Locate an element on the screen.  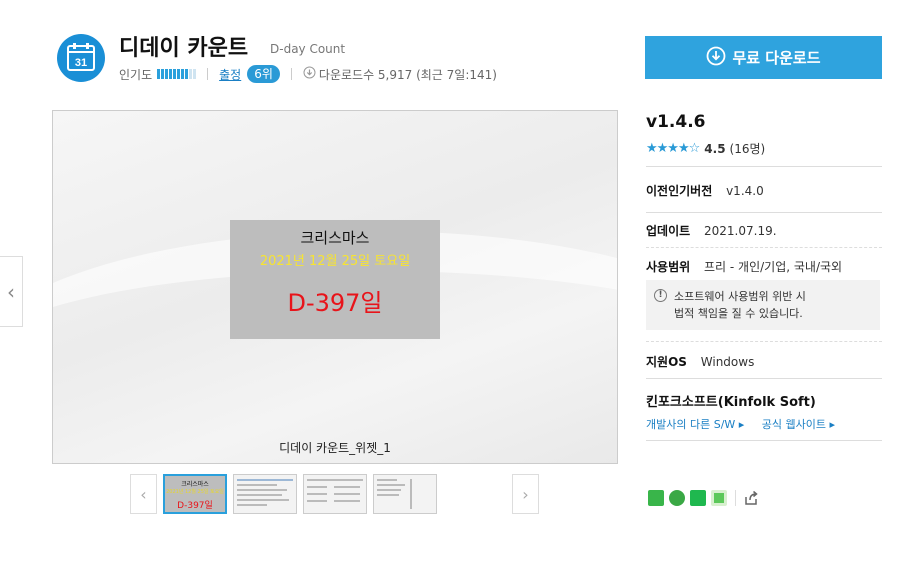
thumbnail-event-date: 2021년 12월 25일 토요일 is located at coordinates (195, 492).